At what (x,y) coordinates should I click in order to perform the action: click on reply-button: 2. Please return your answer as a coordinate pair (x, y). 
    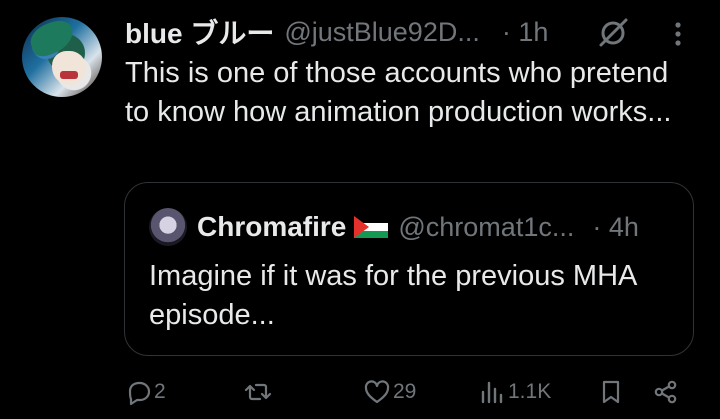
    Looking at the image, I should click on (145, 392).